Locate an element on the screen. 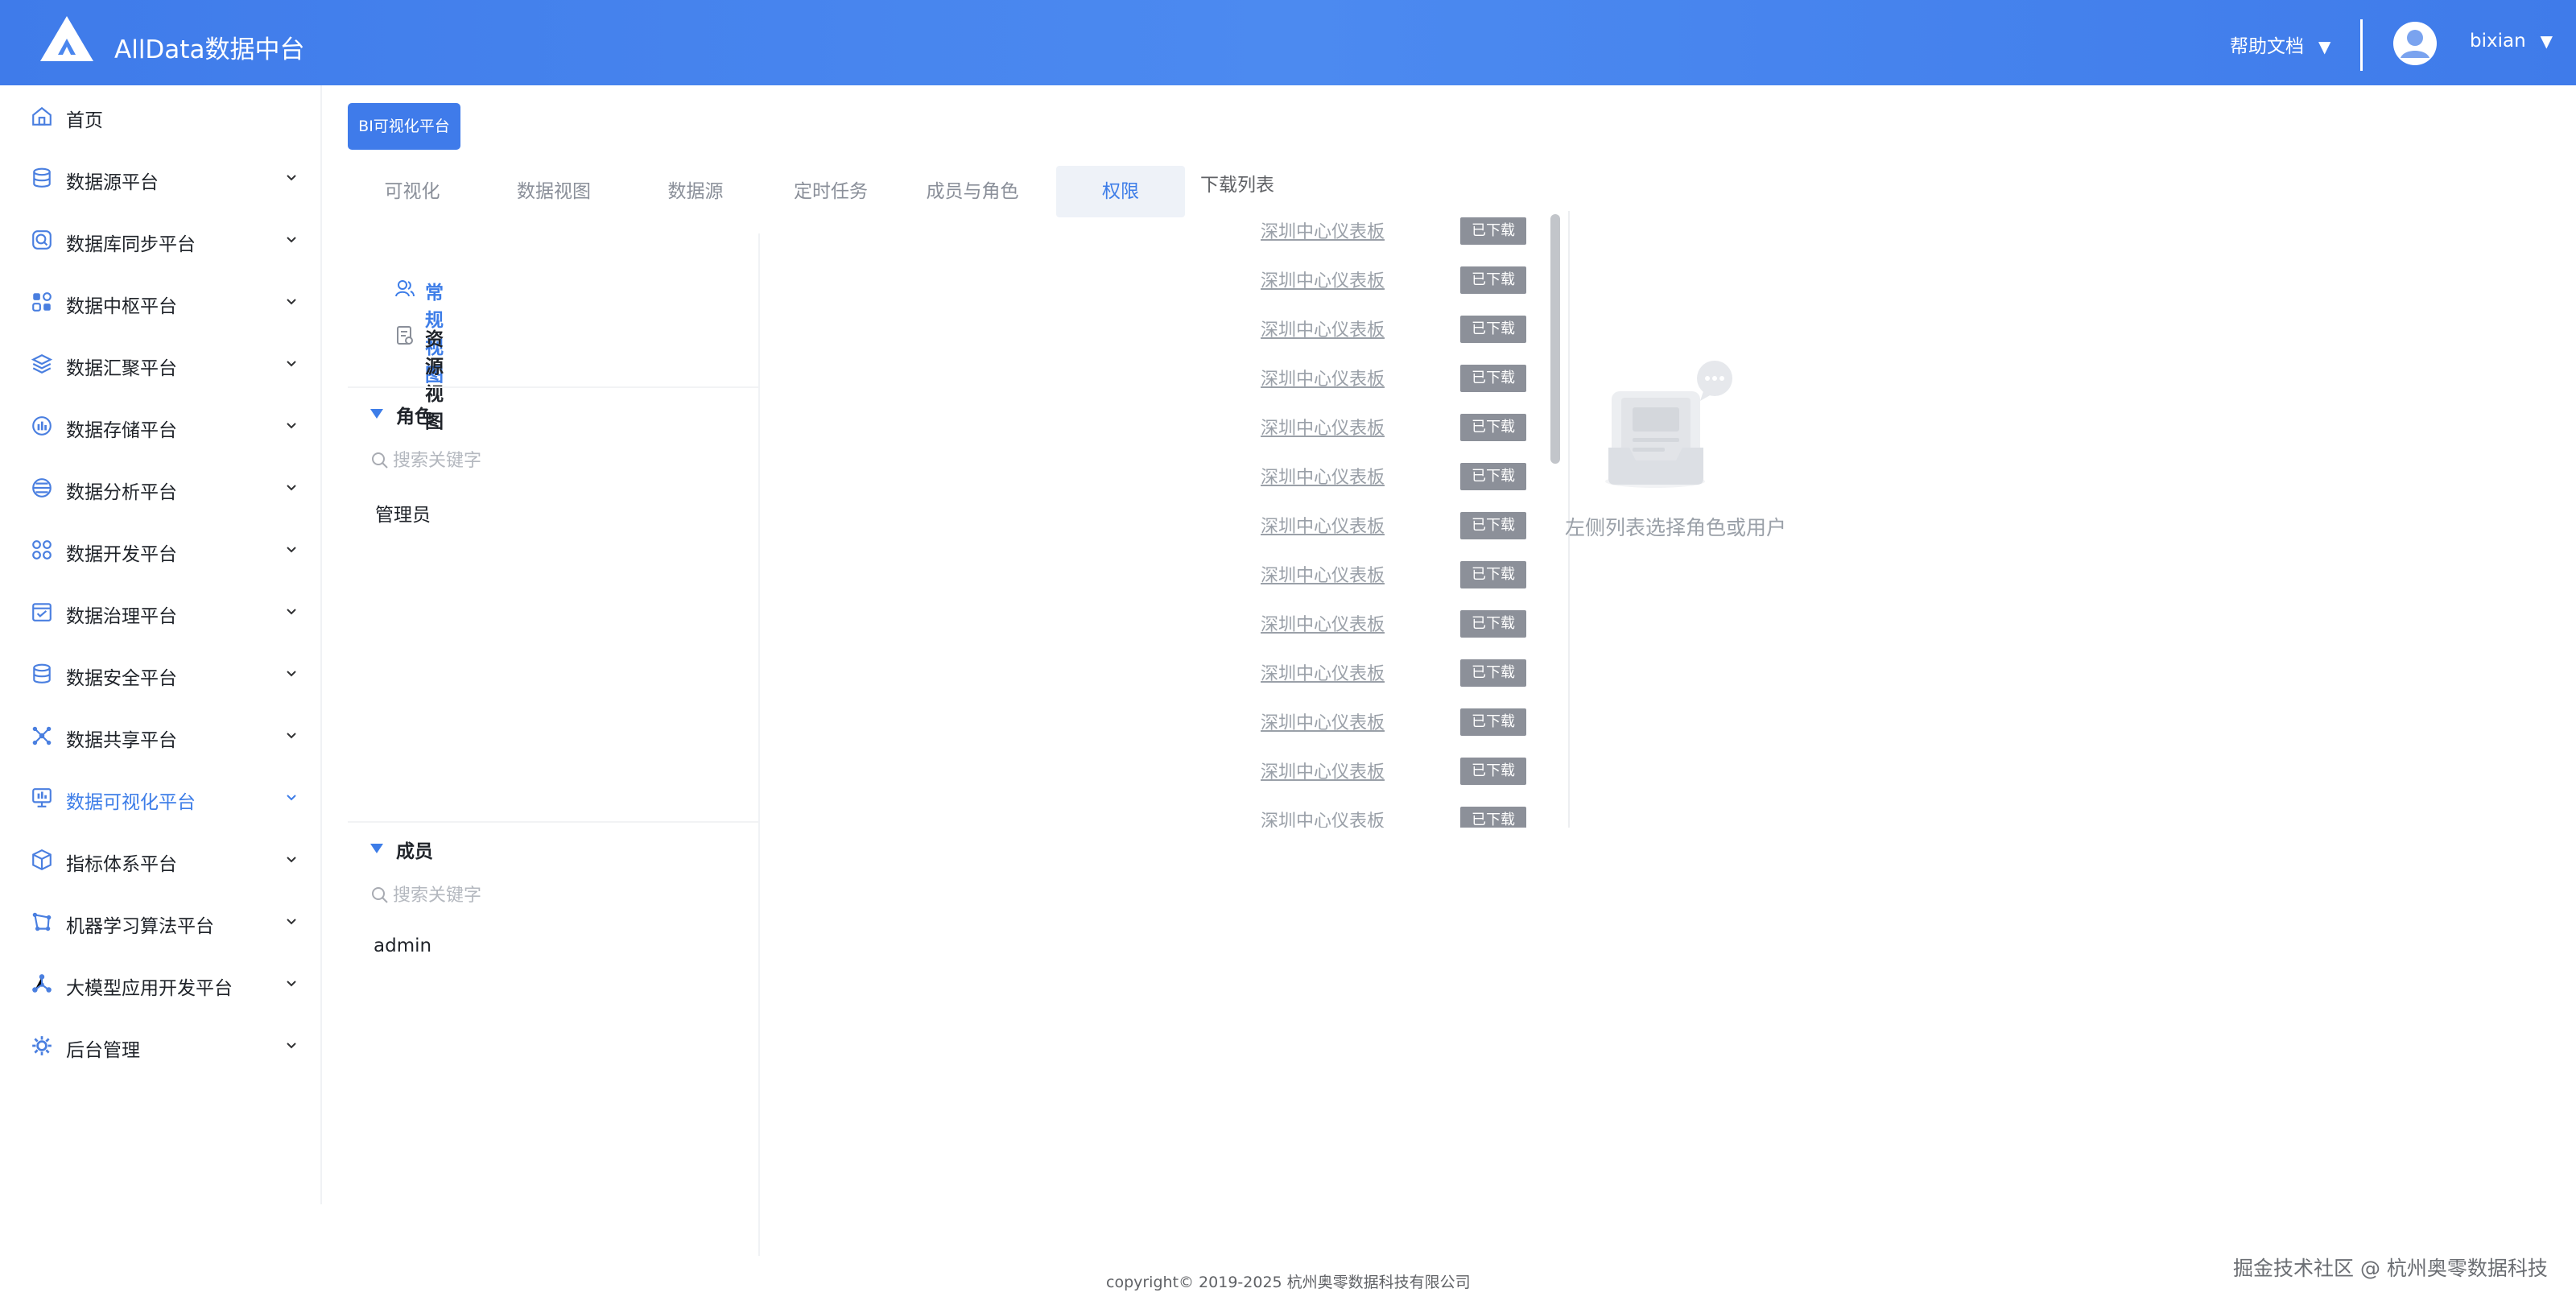 The height and width of the screenshot is (1309, 2576). scrollbar-thumb is located at coordinates (1555, 339).